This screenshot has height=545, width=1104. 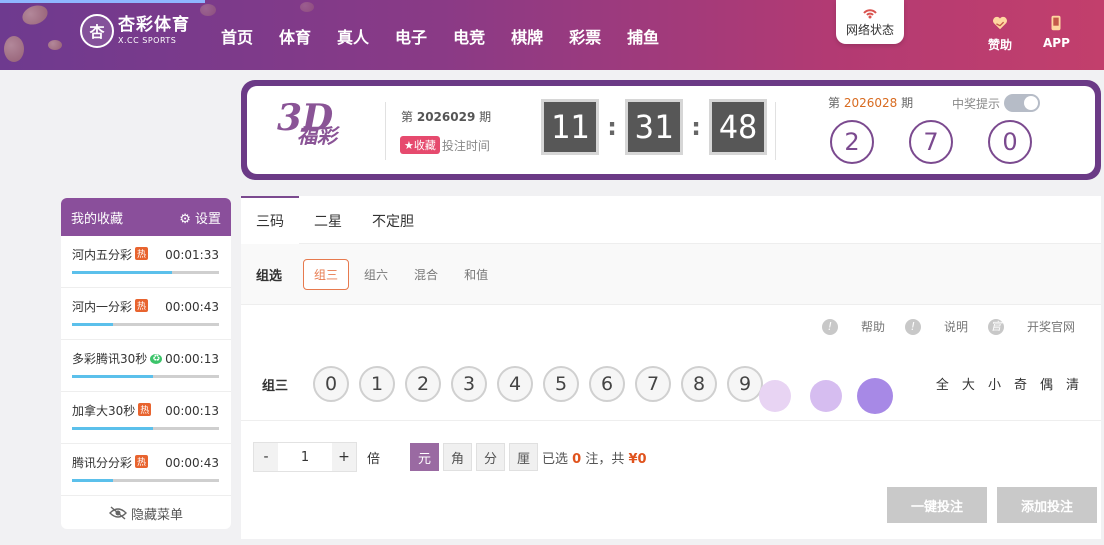 What do you see at coordinates (870, 103) in the screenshot?
I see `previous-issue-number: 2026028` at bounding box center [870, 103].